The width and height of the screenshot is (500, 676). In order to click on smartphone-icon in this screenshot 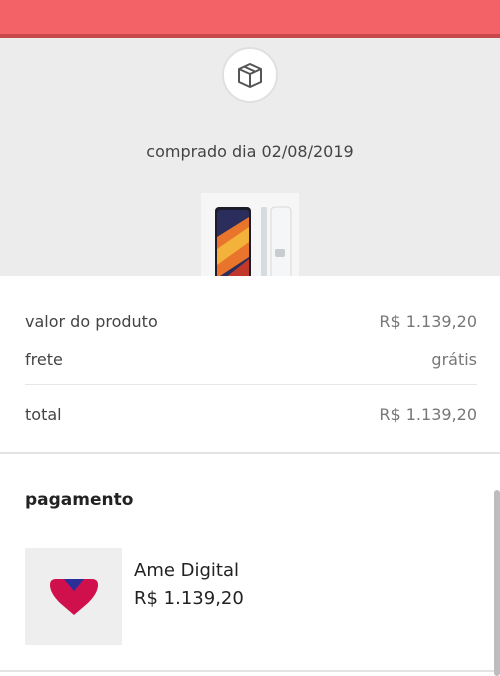, I will do `click(253, 244)`.